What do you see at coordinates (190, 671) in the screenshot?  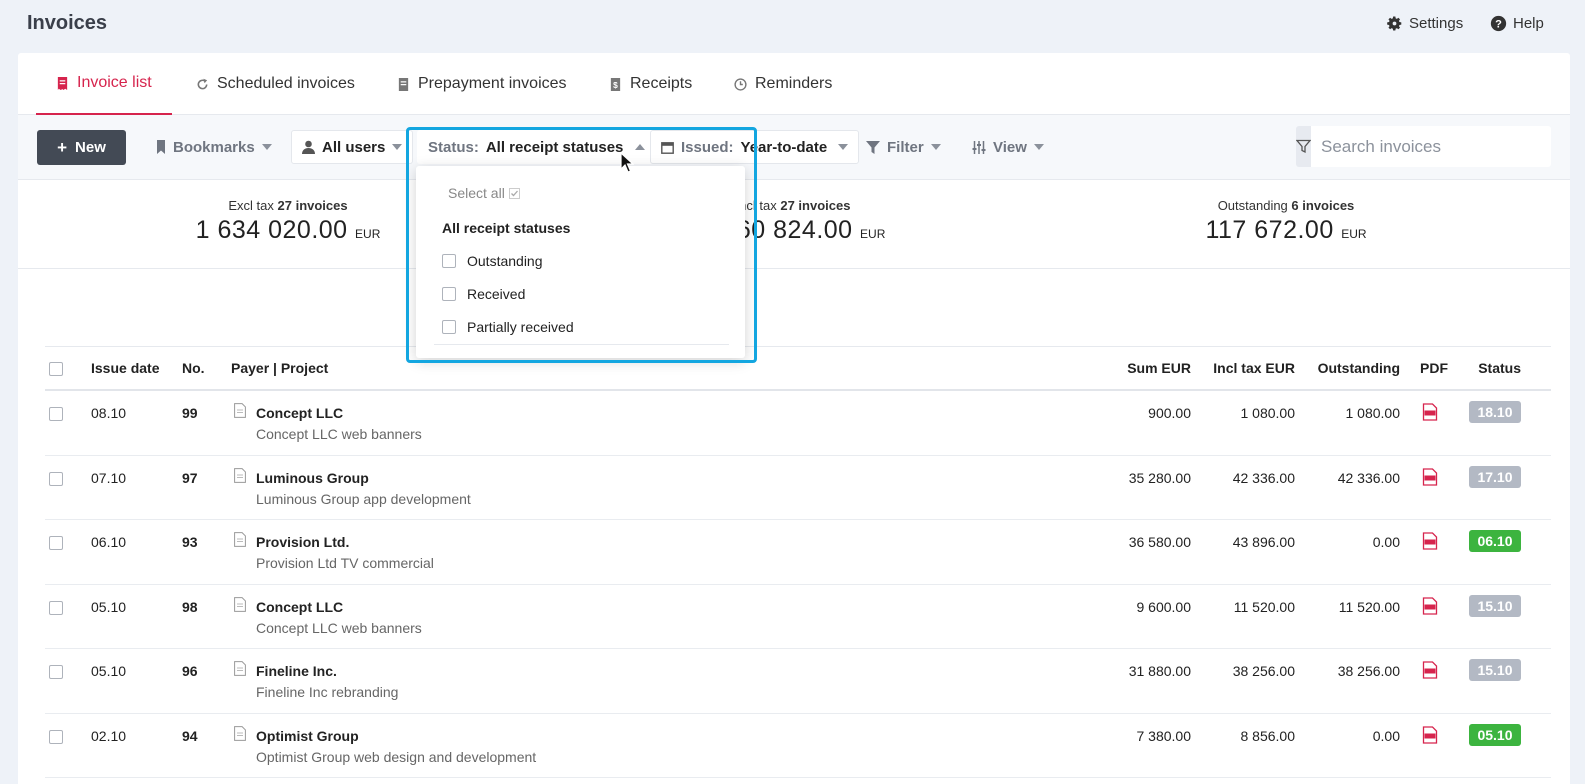 I see `invoice-number: 96` at bounding box center [190, 671].